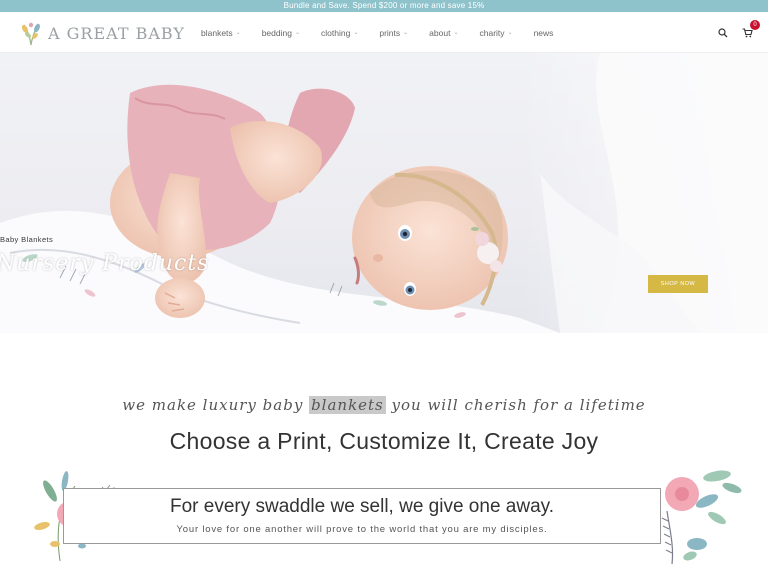  I want to click on nav-label: blankets, so click(217, 32).